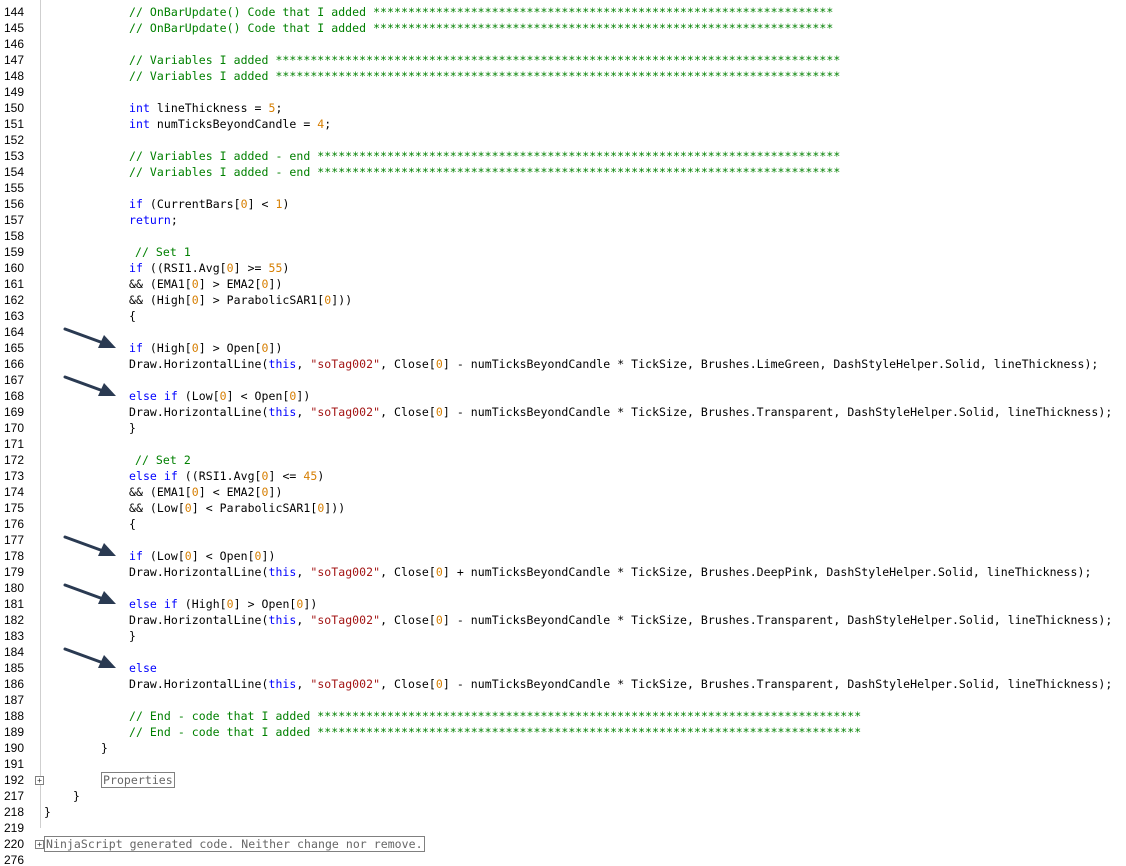  I want to click on code-line-181: 181 else if (High[0] > Open[0]), so click(563, 604).